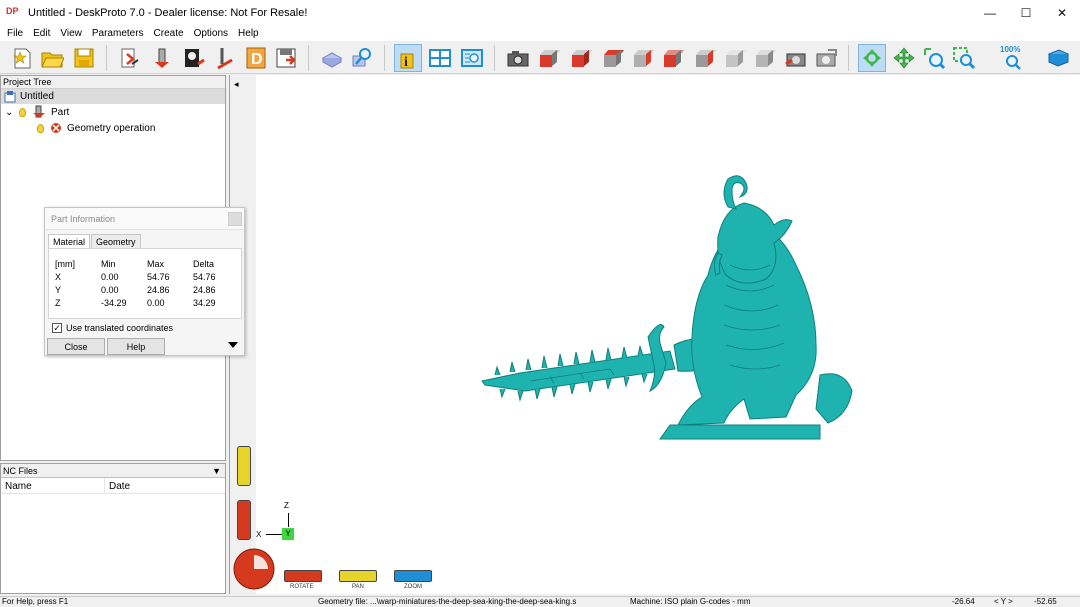  I want to click on axis-z-label: Z, so click(286, 505).